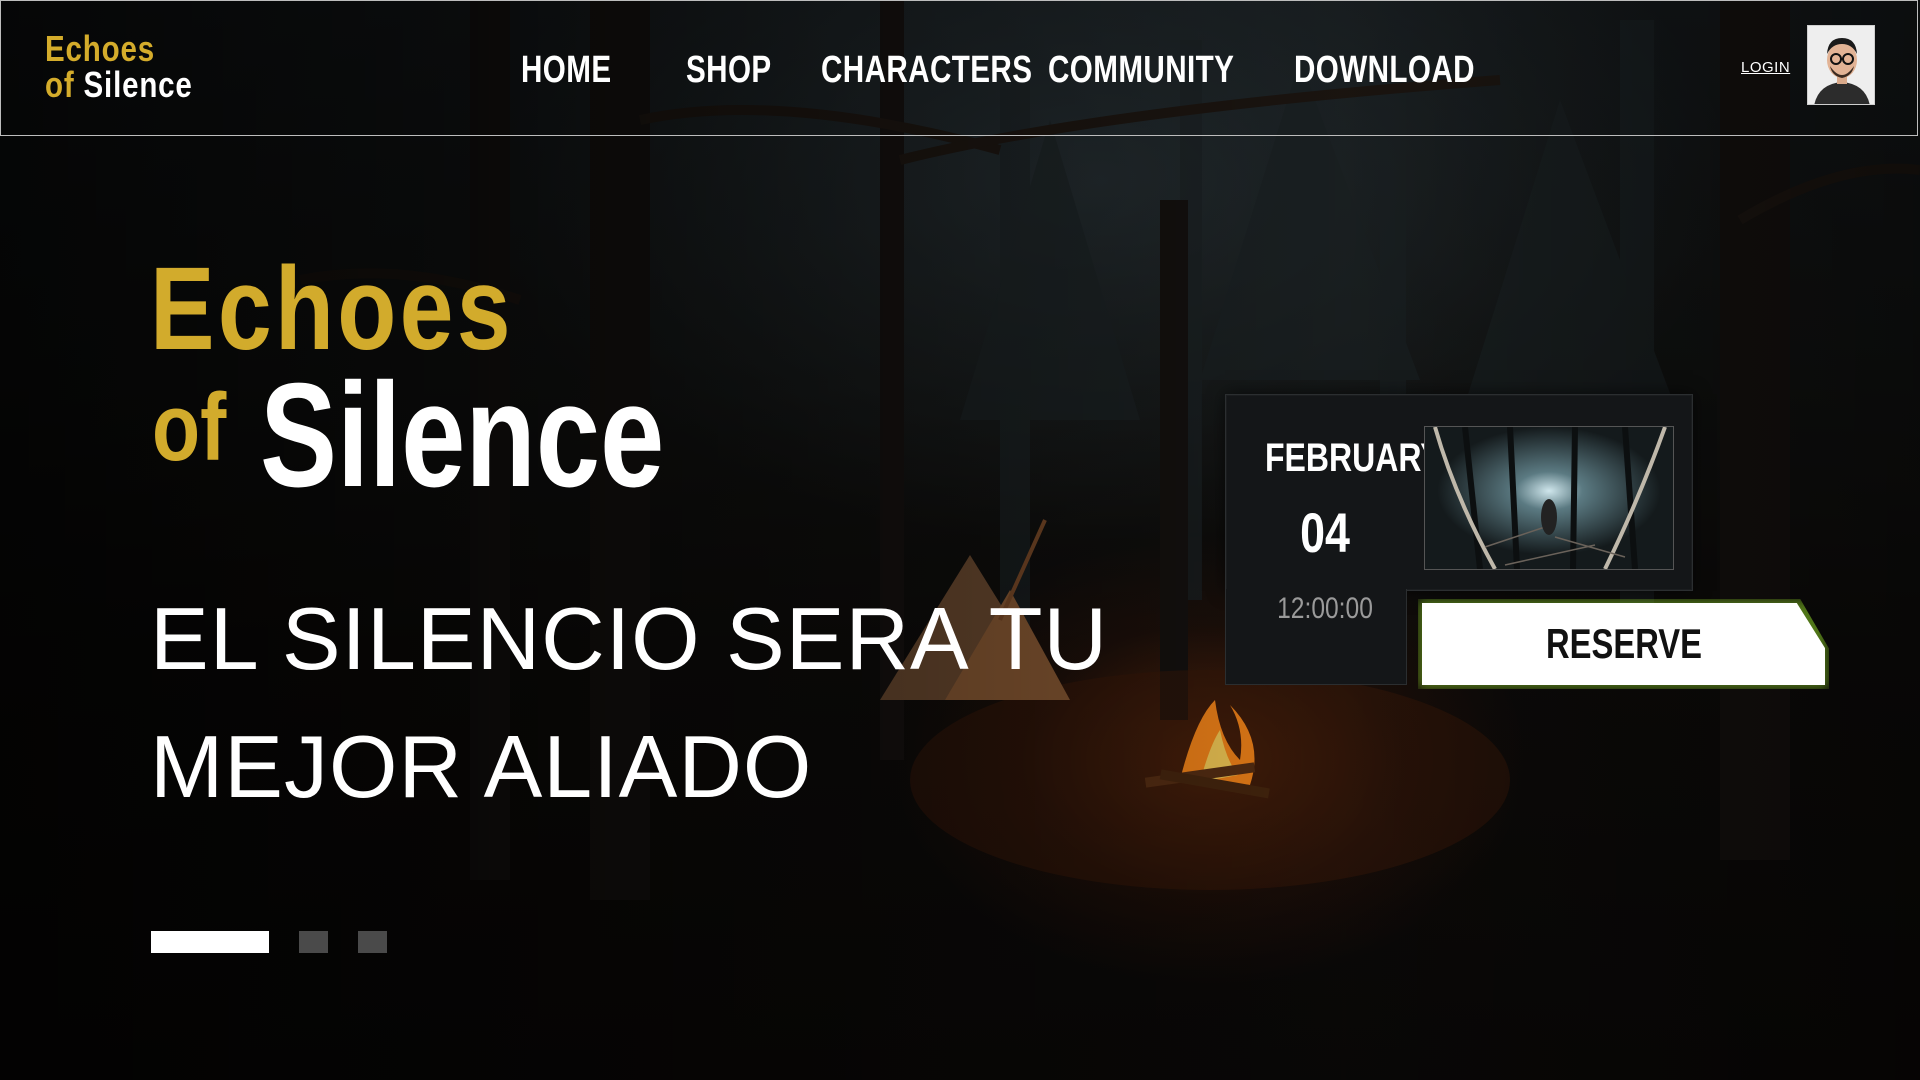 The width and height of the screenshot is (1920, 1080). What do you see at coordinates (1325, 608) in the screenshot?
I see `event-time: 12:00:00` at bounding box center [1325, 608].